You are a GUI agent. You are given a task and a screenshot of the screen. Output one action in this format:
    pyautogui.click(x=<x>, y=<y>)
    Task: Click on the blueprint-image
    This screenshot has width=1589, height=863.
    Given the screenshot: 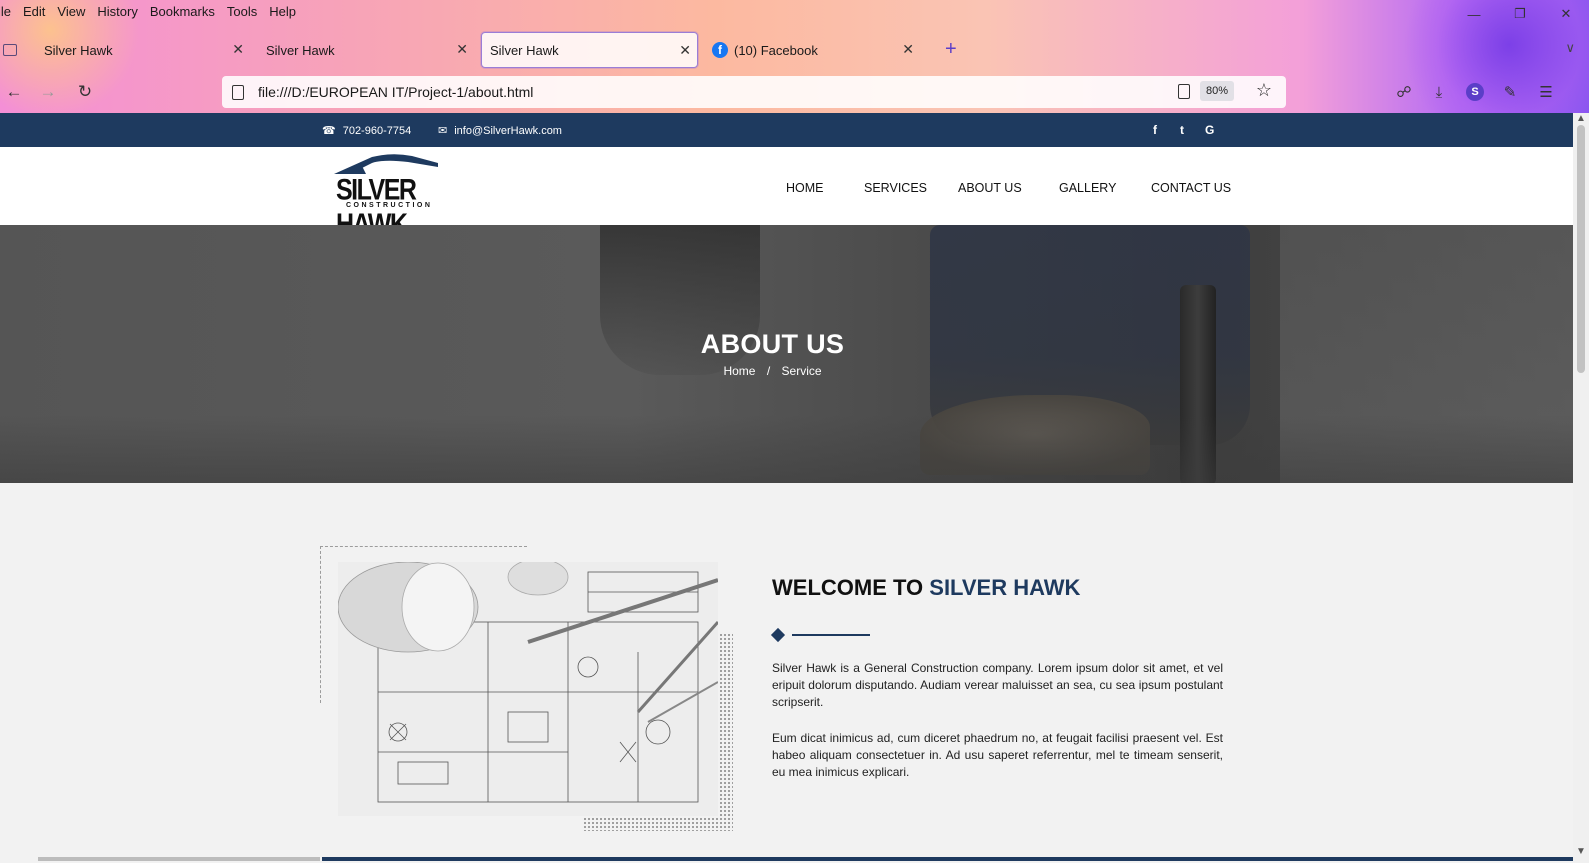 What is the action you would take?
    pyautogui.click(x=528, y=689)
    